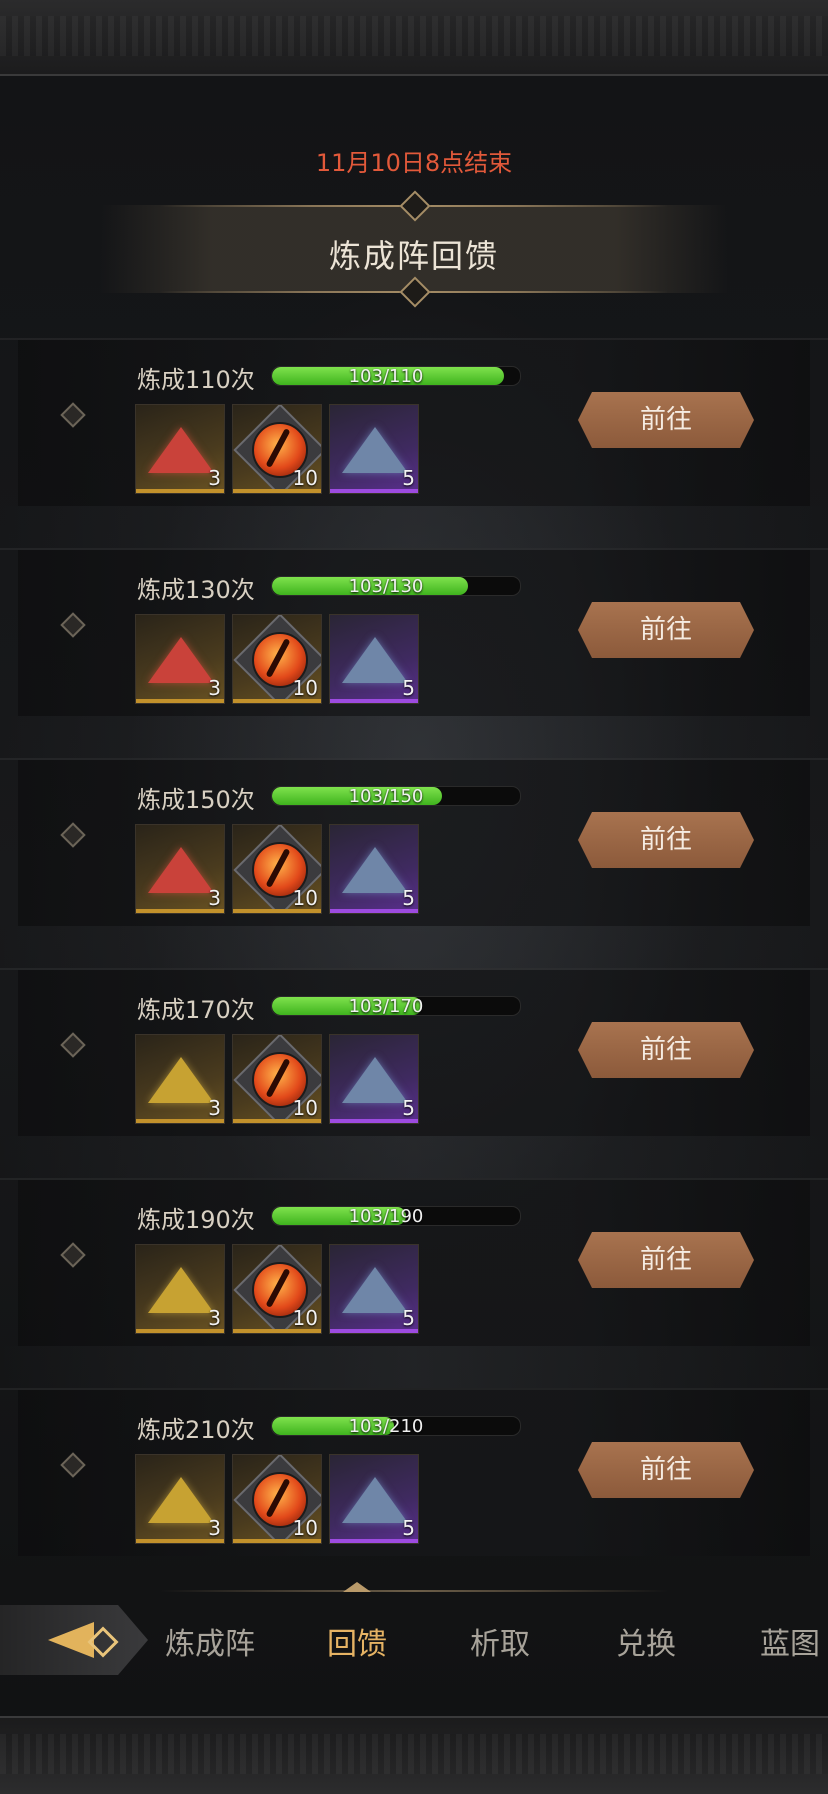 The height and width of the screenshot is (1794, 828). Describe the element at coordinates (414, 1591) in the screenshot. I see `nav-divider` at that location.